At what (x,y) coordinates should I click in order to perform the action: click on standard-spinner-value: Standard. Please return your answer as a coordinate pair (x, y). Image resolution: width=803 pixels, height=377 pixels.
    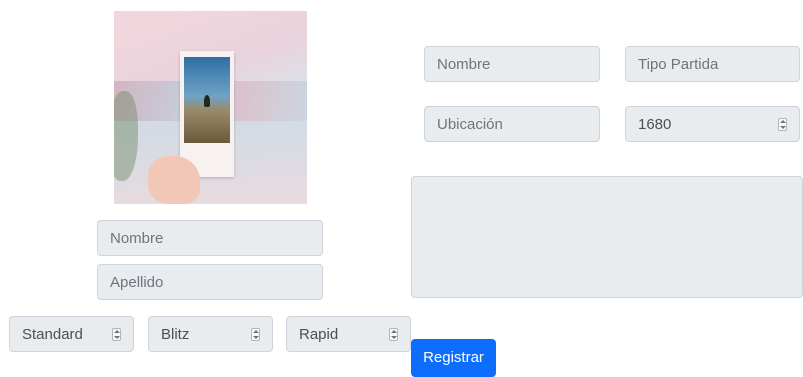
    Looking at the image, I should click on (52, 334).